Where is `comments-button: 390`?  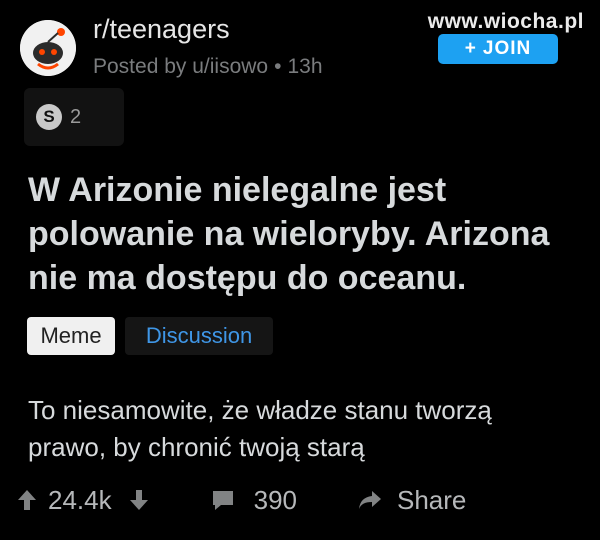 comments-button: 390 is located at coordinates (253, 500).